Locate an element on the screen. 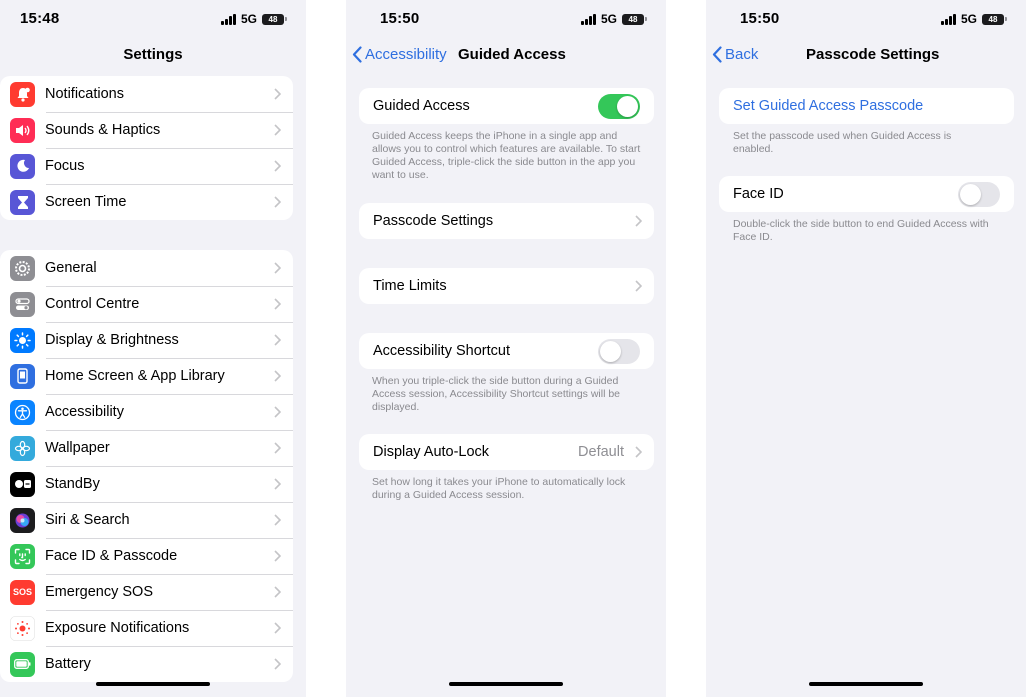 Image resolution: width=1029 pixels, height=697 pixels. passcode-settings-group: Passcode Settings is located at coordinates (506, 221).